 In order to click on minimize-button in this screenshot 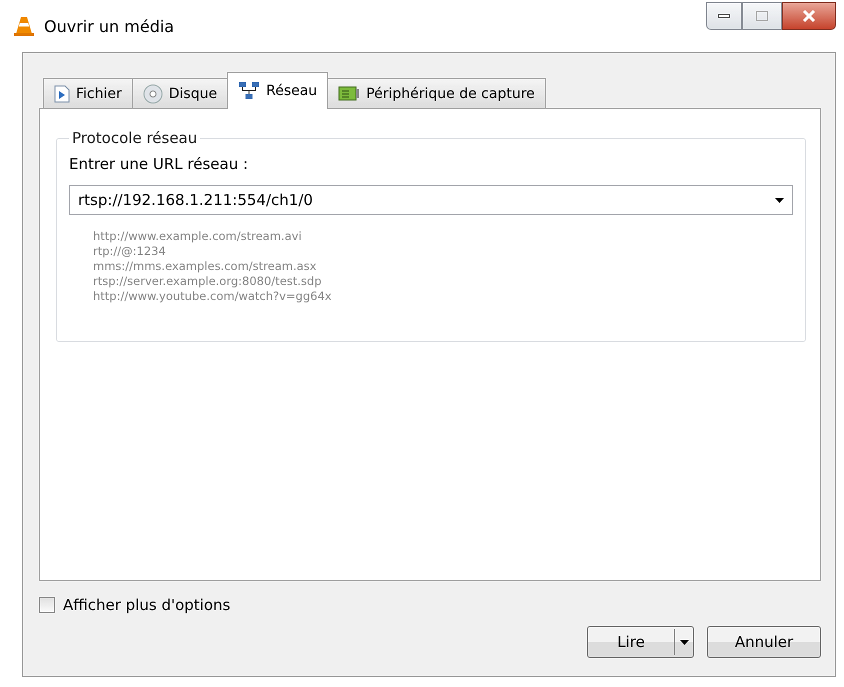, I will do `click(724, 16)`.